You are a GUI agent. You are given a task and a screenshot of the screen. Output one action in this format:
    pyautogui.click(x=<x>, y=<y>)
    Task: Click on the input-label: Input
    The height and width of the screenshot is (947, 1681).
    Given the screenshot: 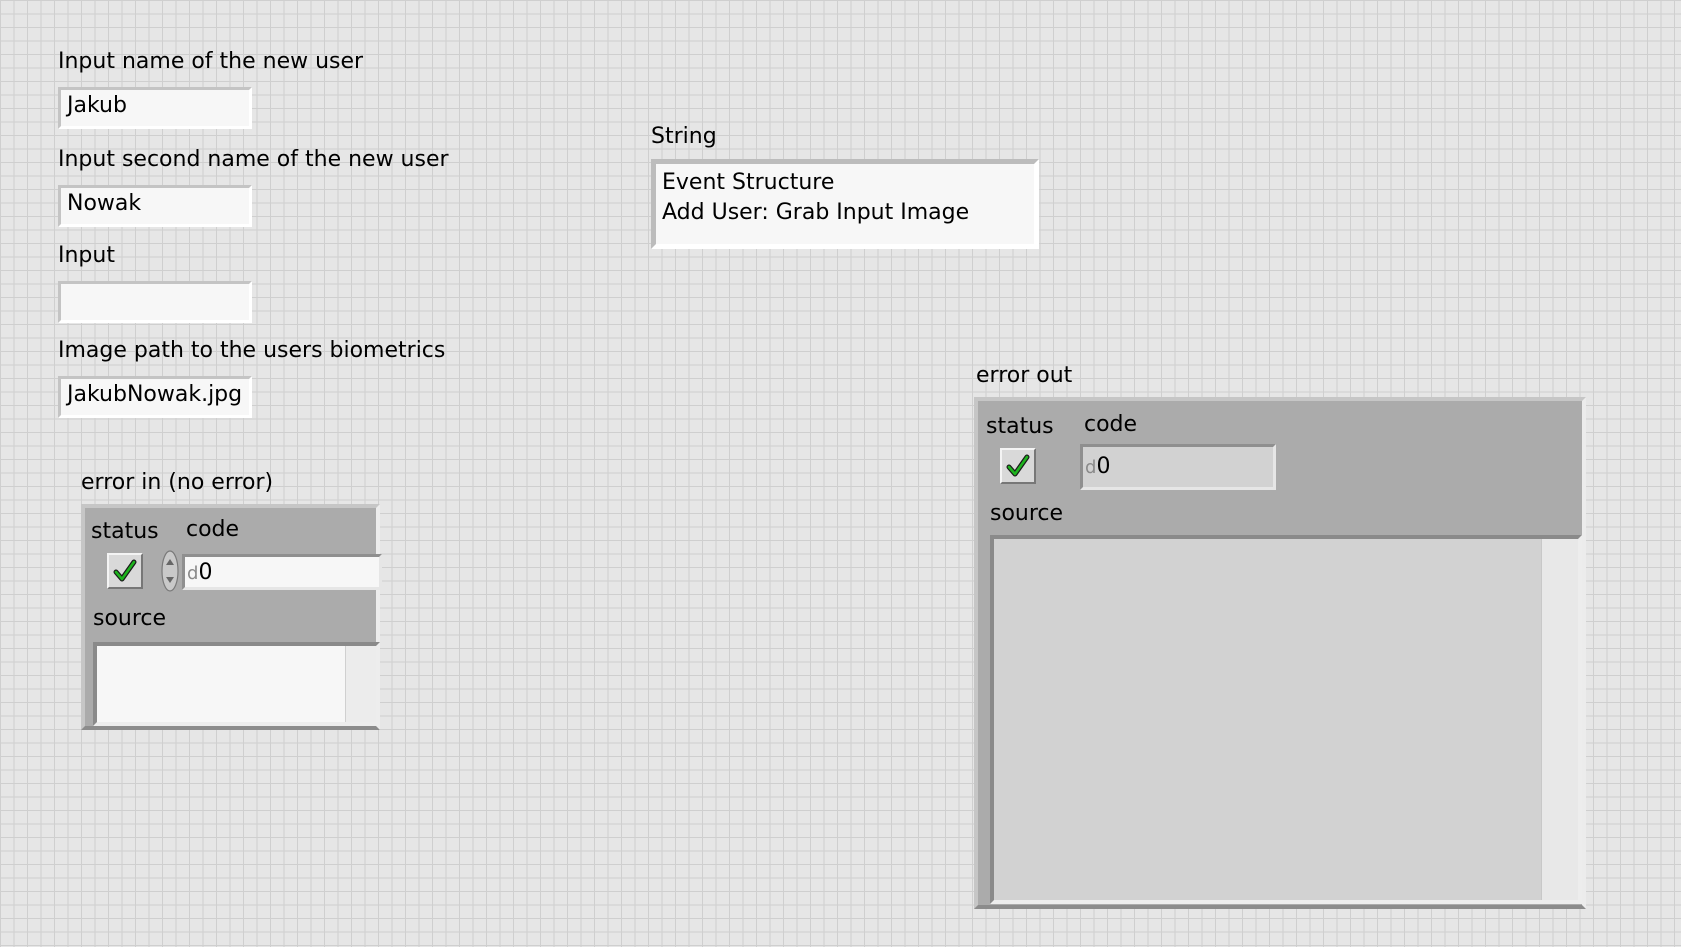 What is the action you would take?
    pyautogui.click(x=86, y=255)
    